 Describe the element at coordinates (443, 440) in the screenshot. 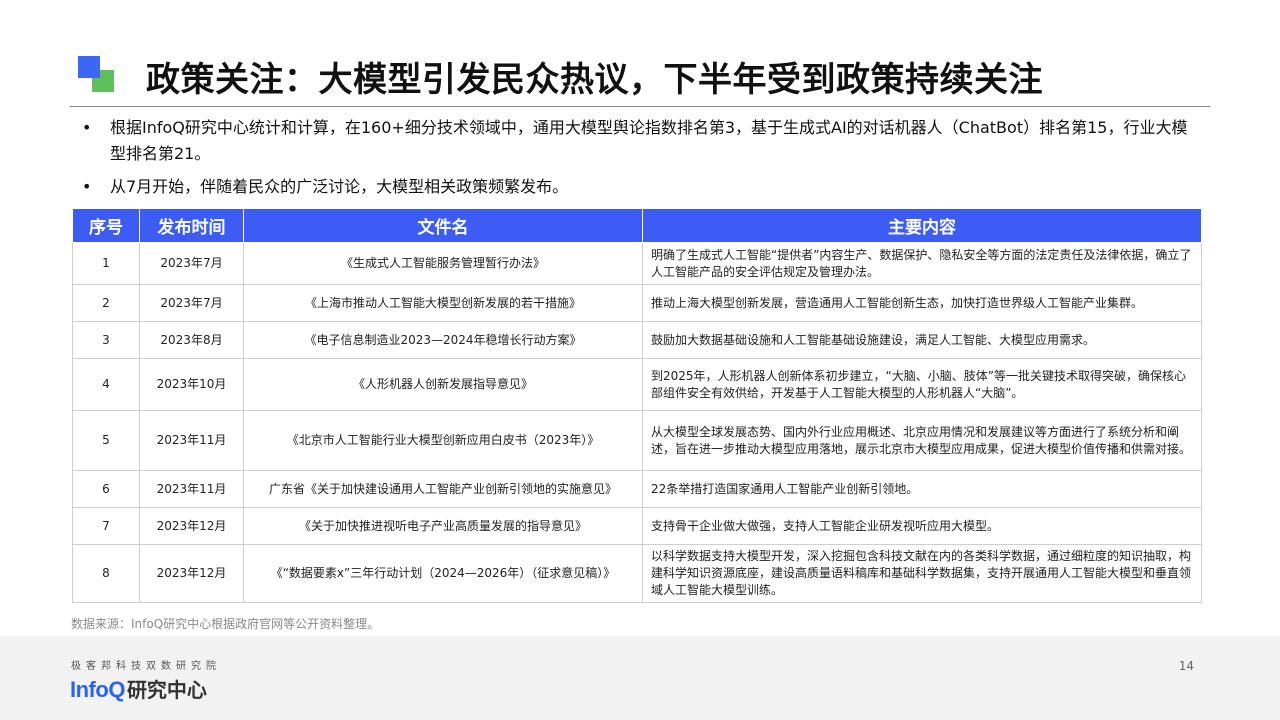

I see `cell-document: 《北京市人工智能行业大模型创新应用白皮书（2023年）》` at that location.